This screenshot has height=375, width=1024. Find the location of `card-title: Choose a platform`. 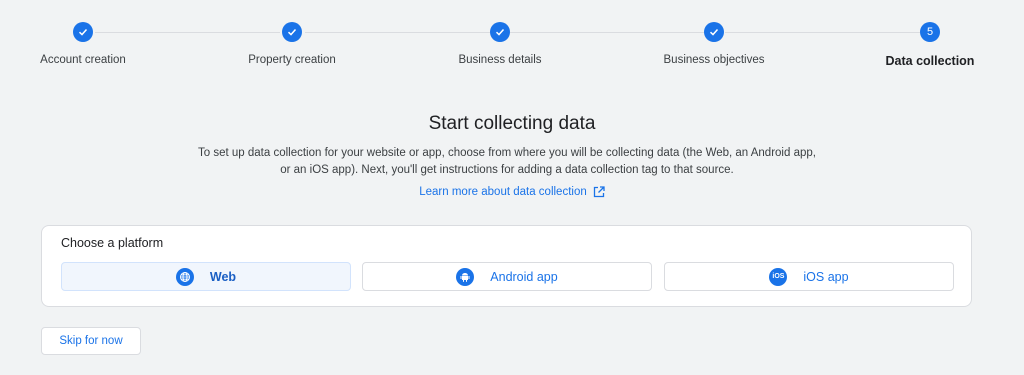

card-title: Choose a platform is located at coordinates (112, 243).